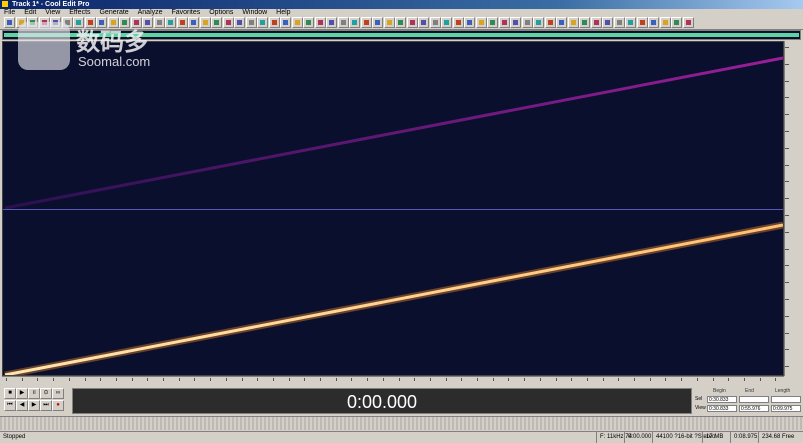  Describe the element at coordinates (401, 4) in the screenshot. I see `title-bar: Track 1* - Cool Edit Pro` at that location.